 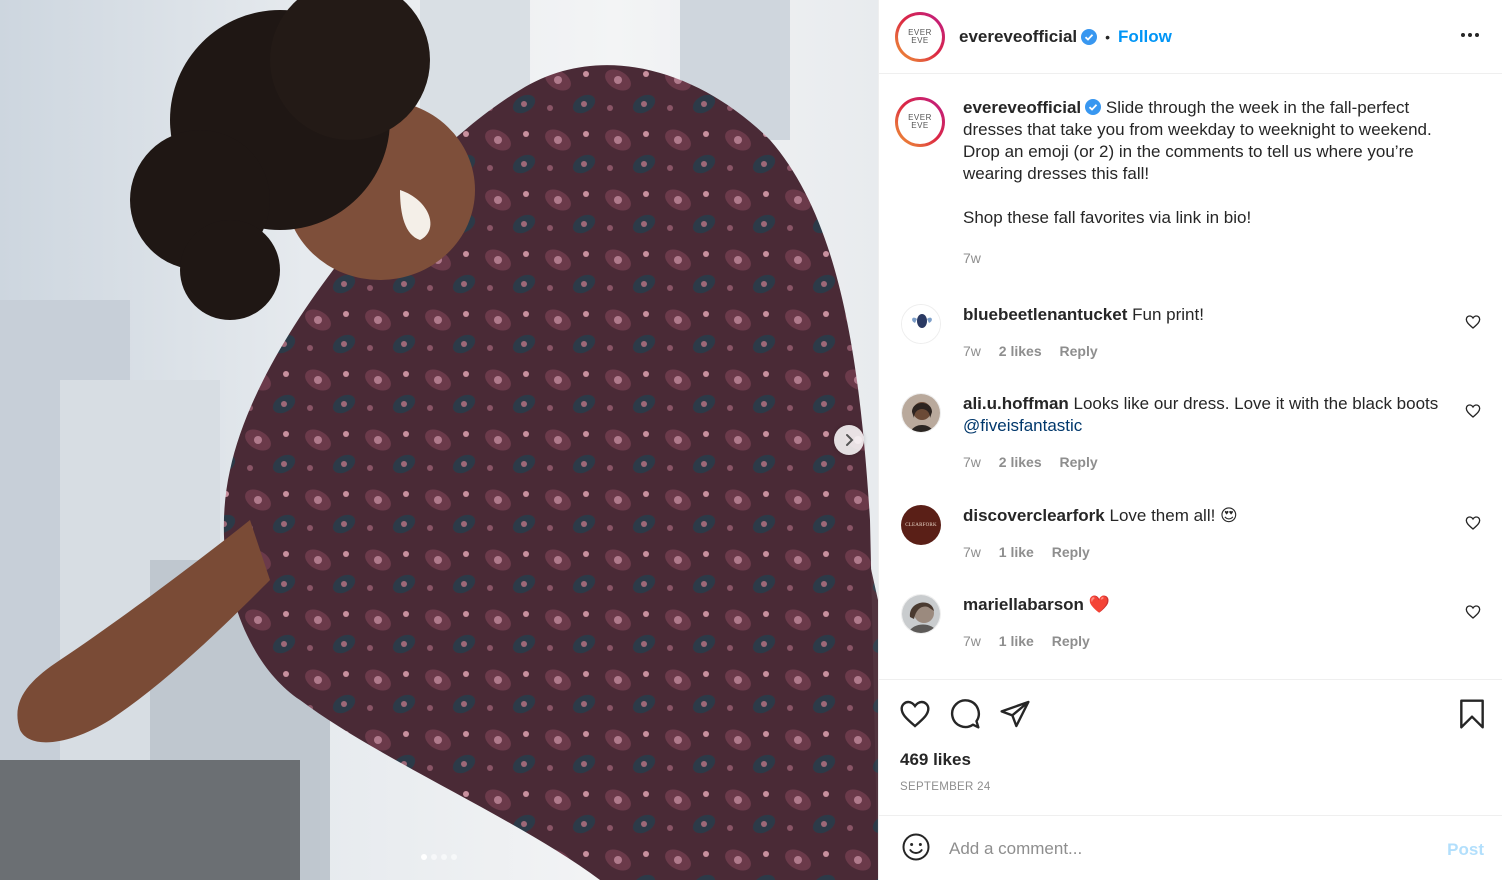 What do you see at coordinates (1034, 515) in the screenshot?
I see `comment-username: discoverclearfork` at bounding box center [1034, 515].